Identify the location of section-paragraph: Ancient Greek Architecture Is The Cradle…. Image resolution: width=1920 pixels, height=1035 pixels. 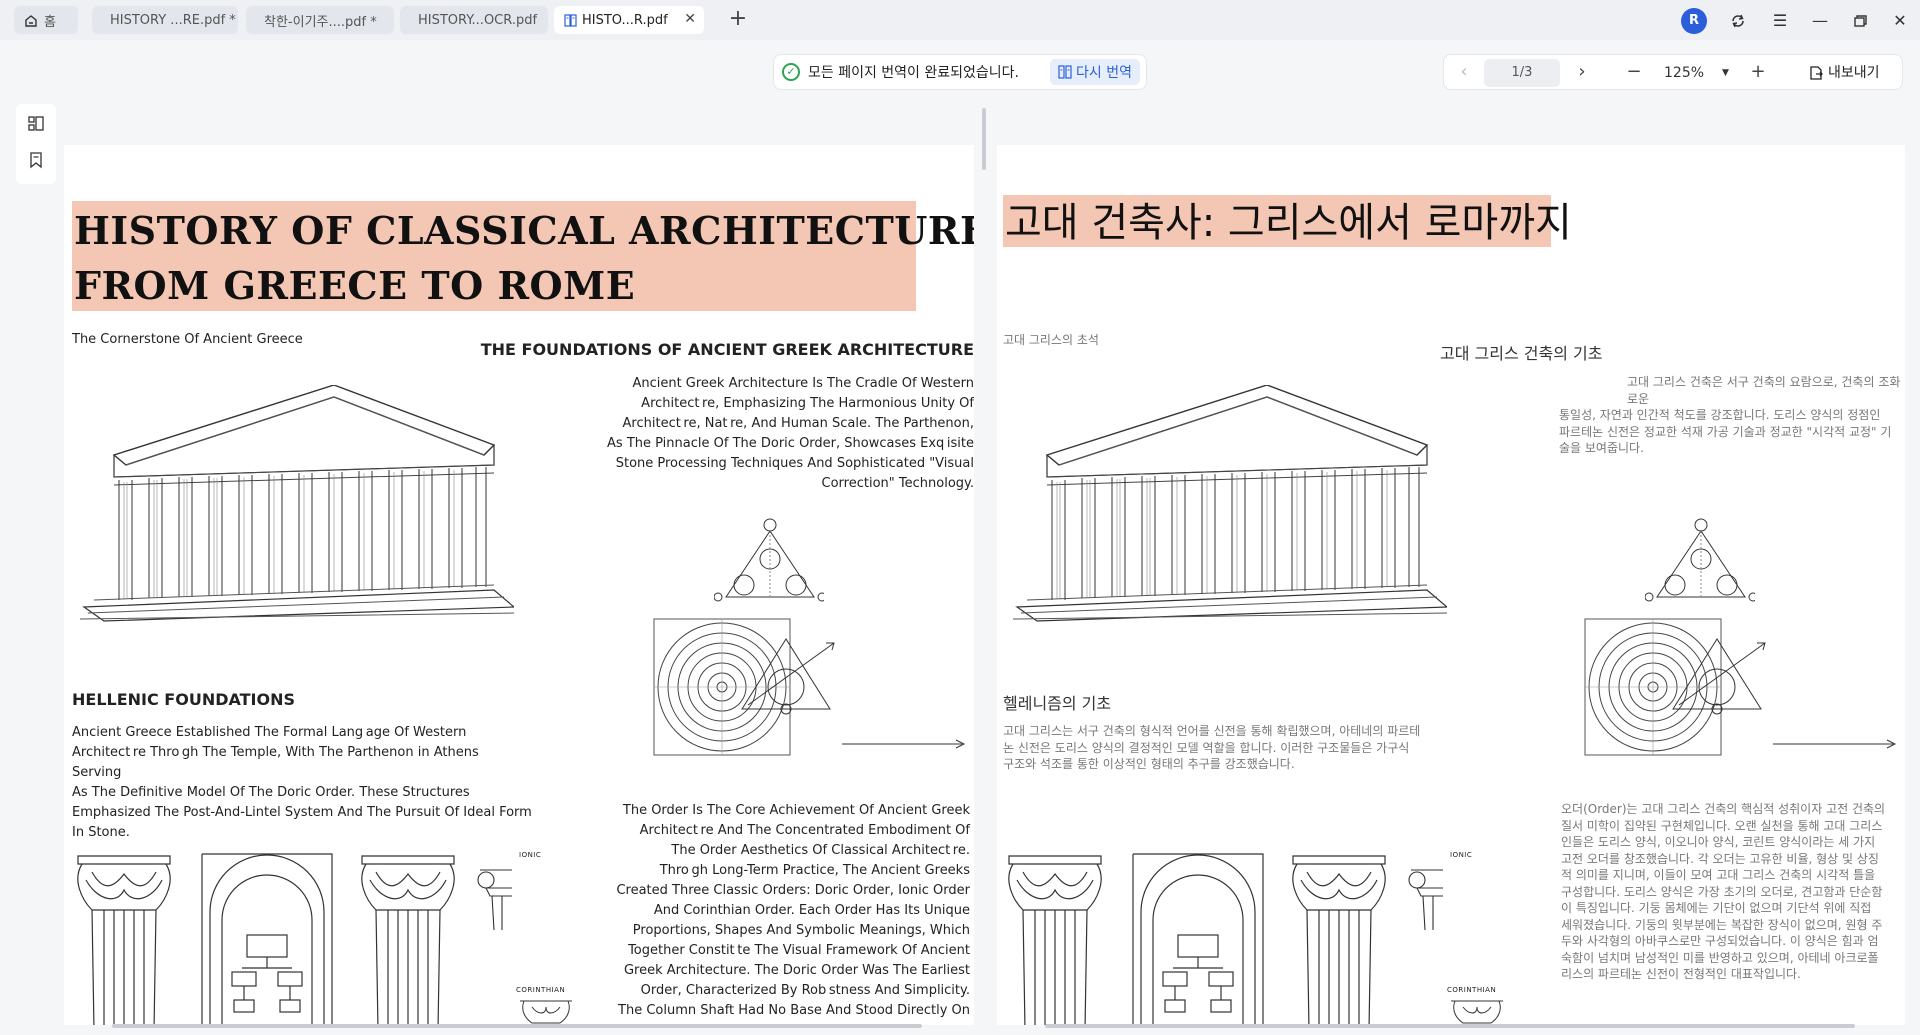
(754, 434).